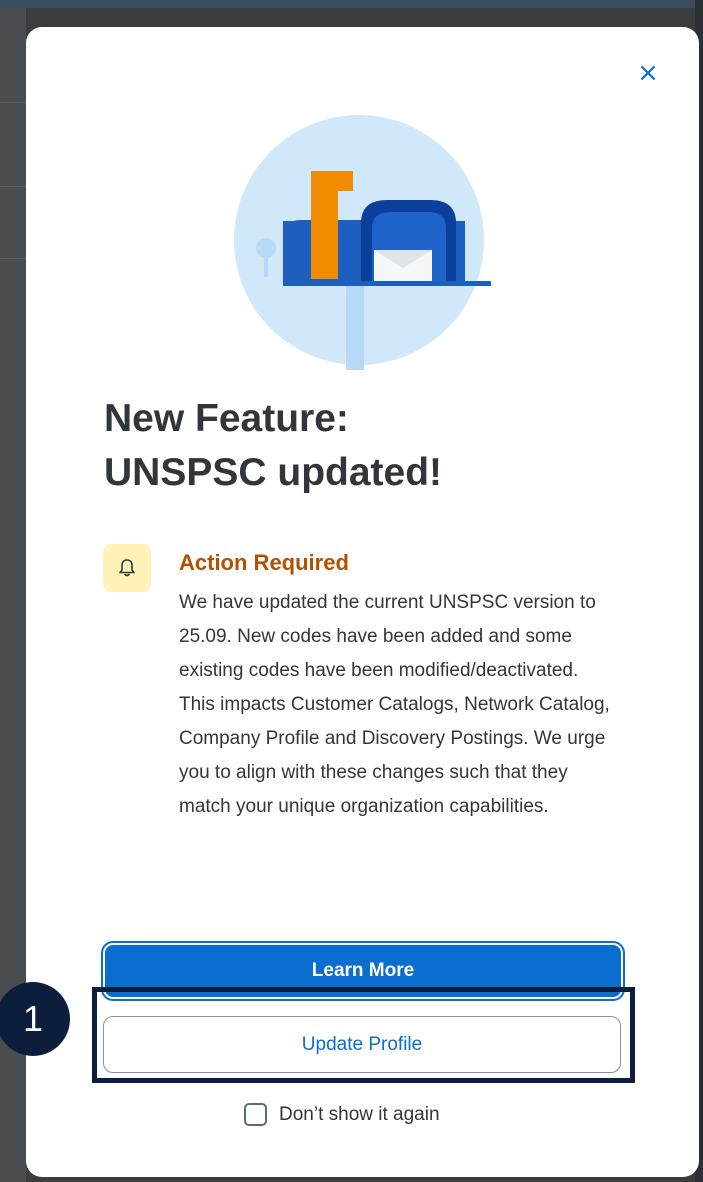 The width and height of the screenshot is (703, 1182). Describe the element at coordinates (384, 446) in the screenshot. I see `dialog-title: New Feature: UNSPSC updated!` at that location.